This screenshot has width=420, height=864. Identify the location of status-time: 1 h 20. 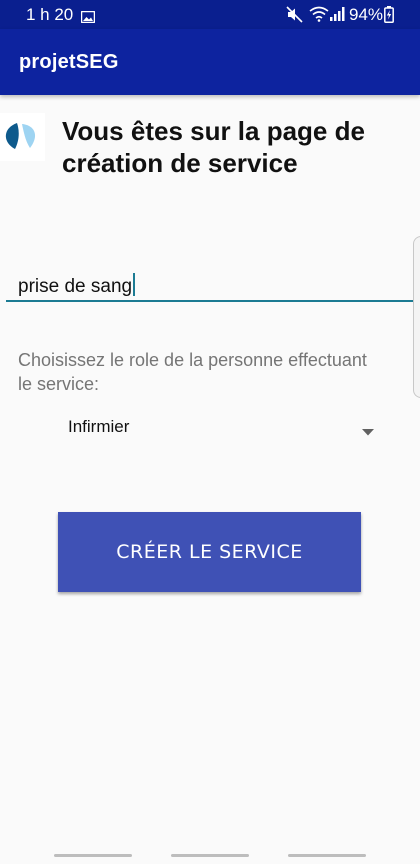
(50, 14).